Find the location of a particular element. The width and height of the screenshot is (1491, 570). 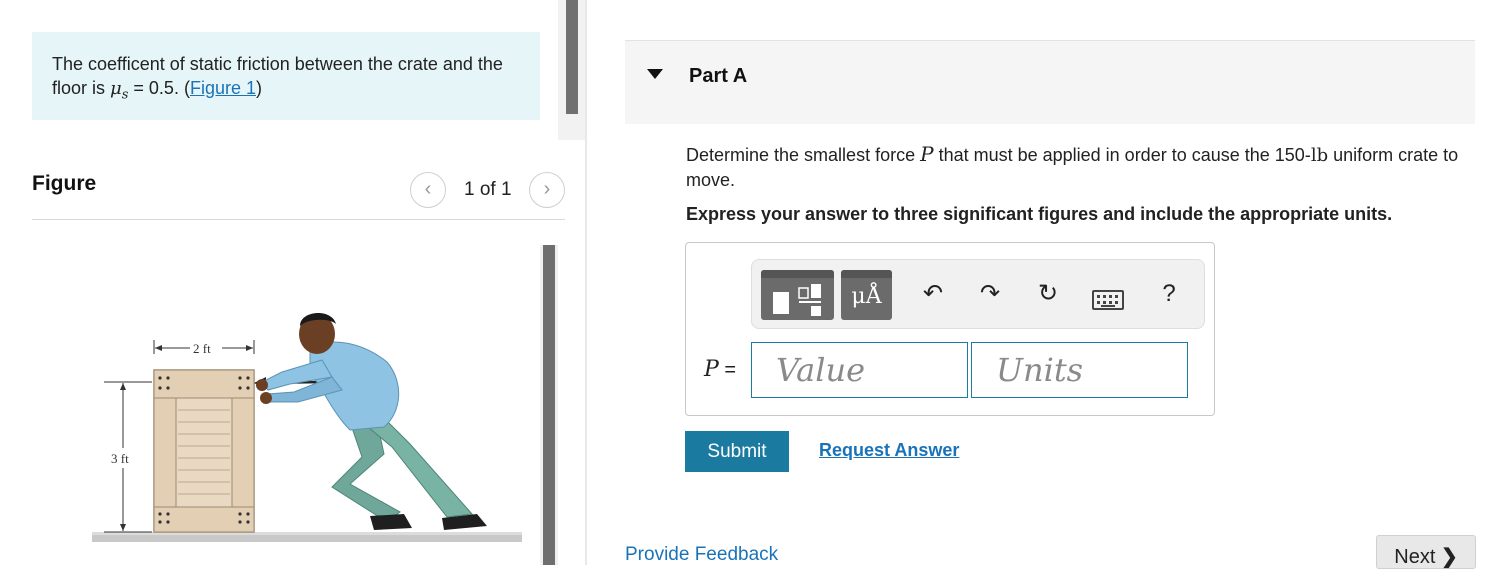

problem-scrollbar is located at coordinates (571, 70).